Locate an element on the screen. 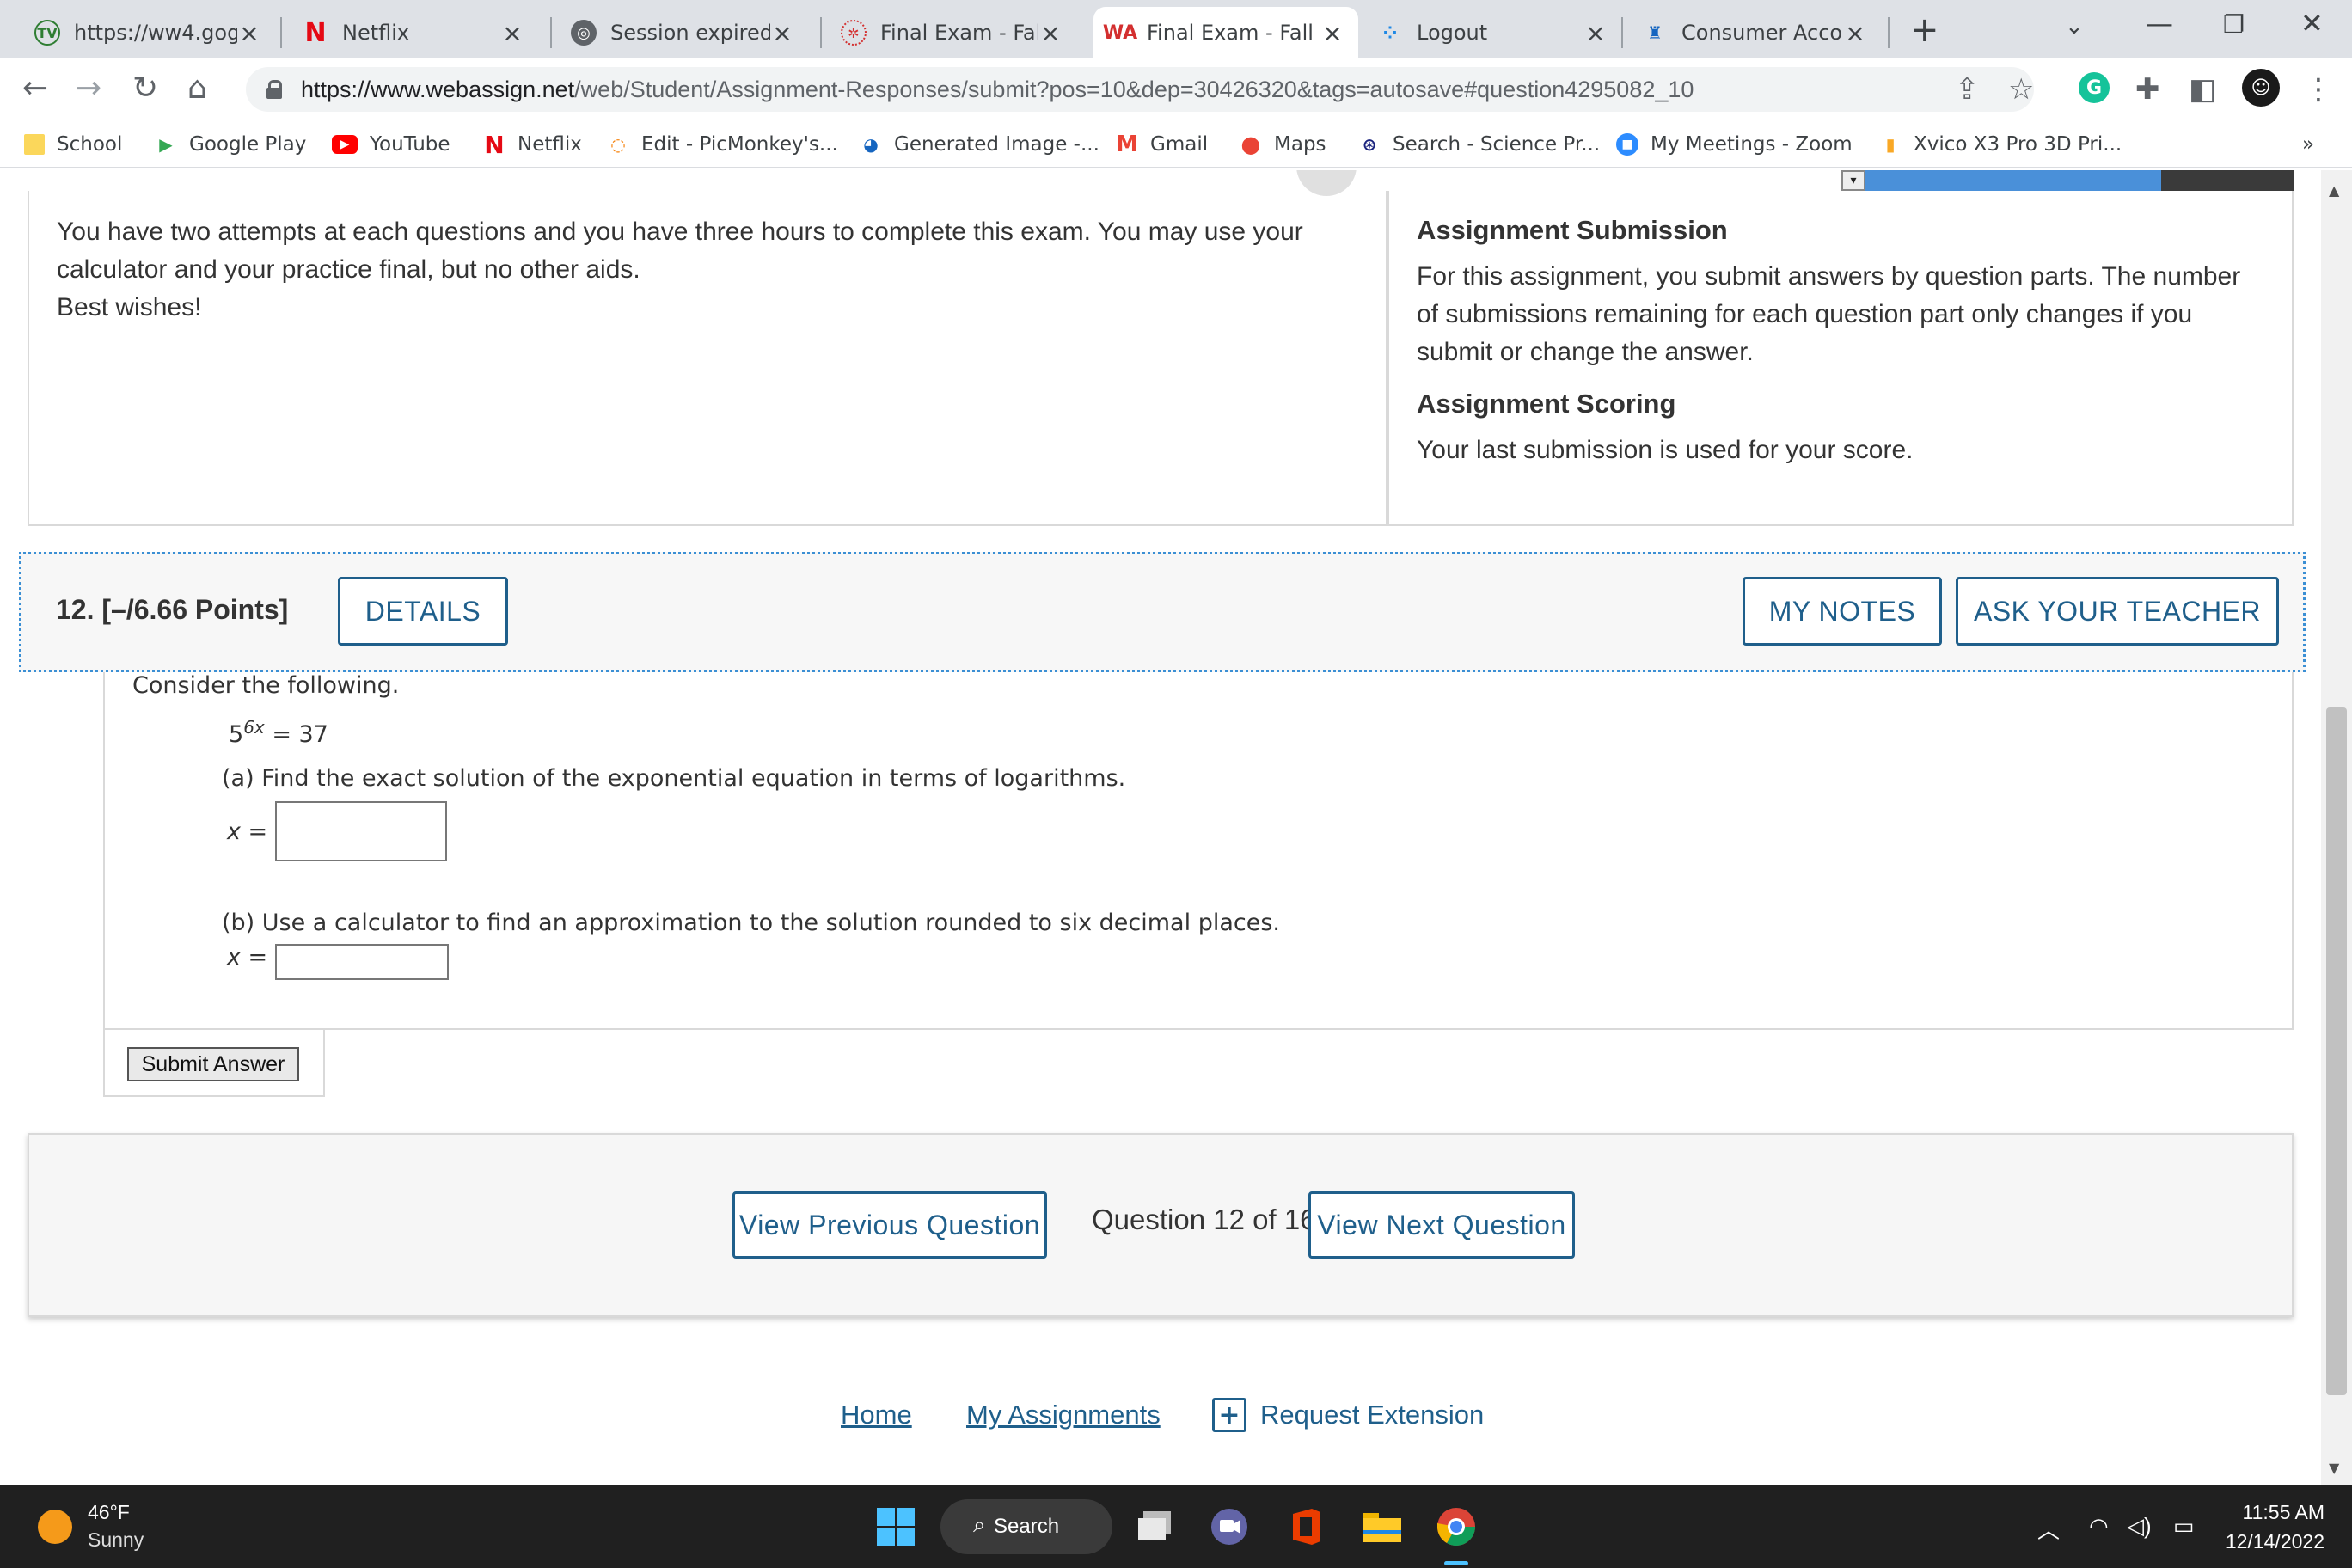 The image size is (2352, 1568). side-panel-icon: ◧ is located at coordinates (2202, 89).